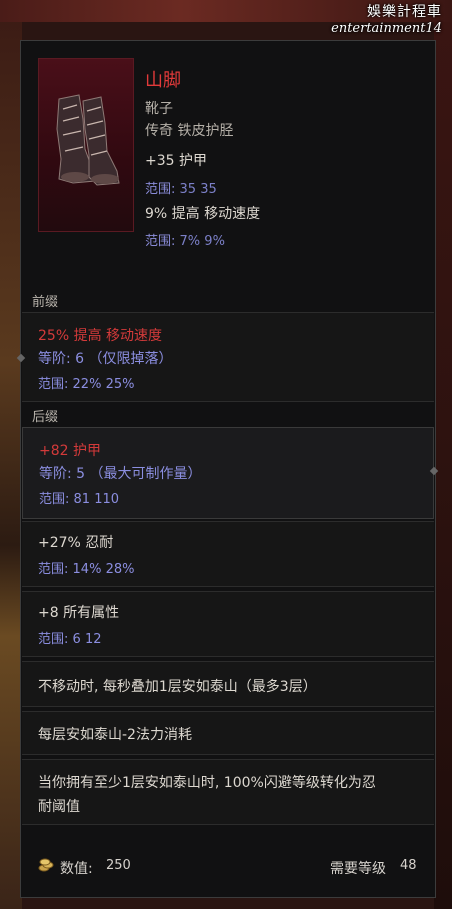 Image resolution: width=452 pixels, height=909 pixels. I want to click on range-min: 35, so click(188, 189).